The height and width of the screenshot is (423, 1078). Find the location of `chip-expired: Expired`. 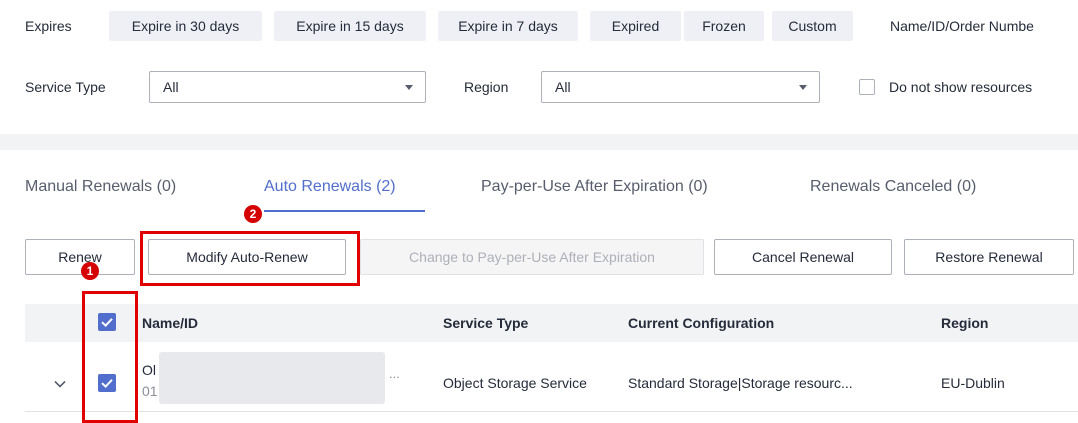

chip-expired: Expired is located at coordinates (635, 26).